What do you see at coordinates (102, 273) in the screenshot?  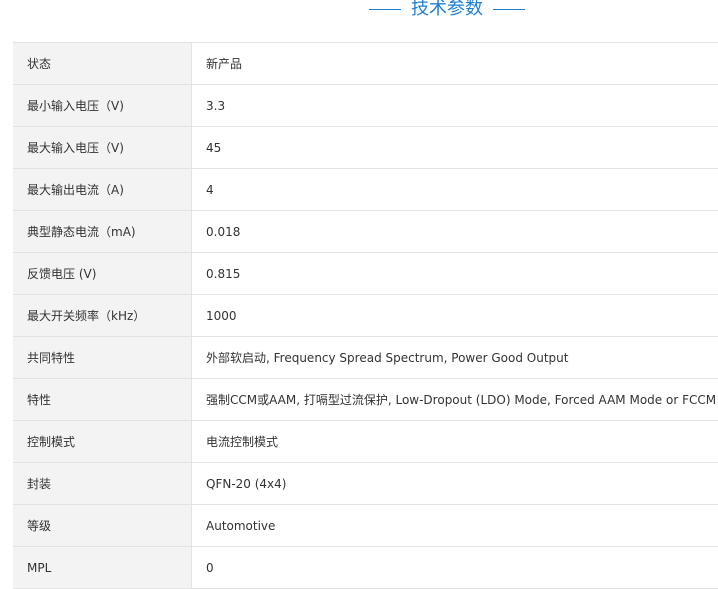 I see `param-label: 反馈电压 (V)` at bounding box center [102, 273].